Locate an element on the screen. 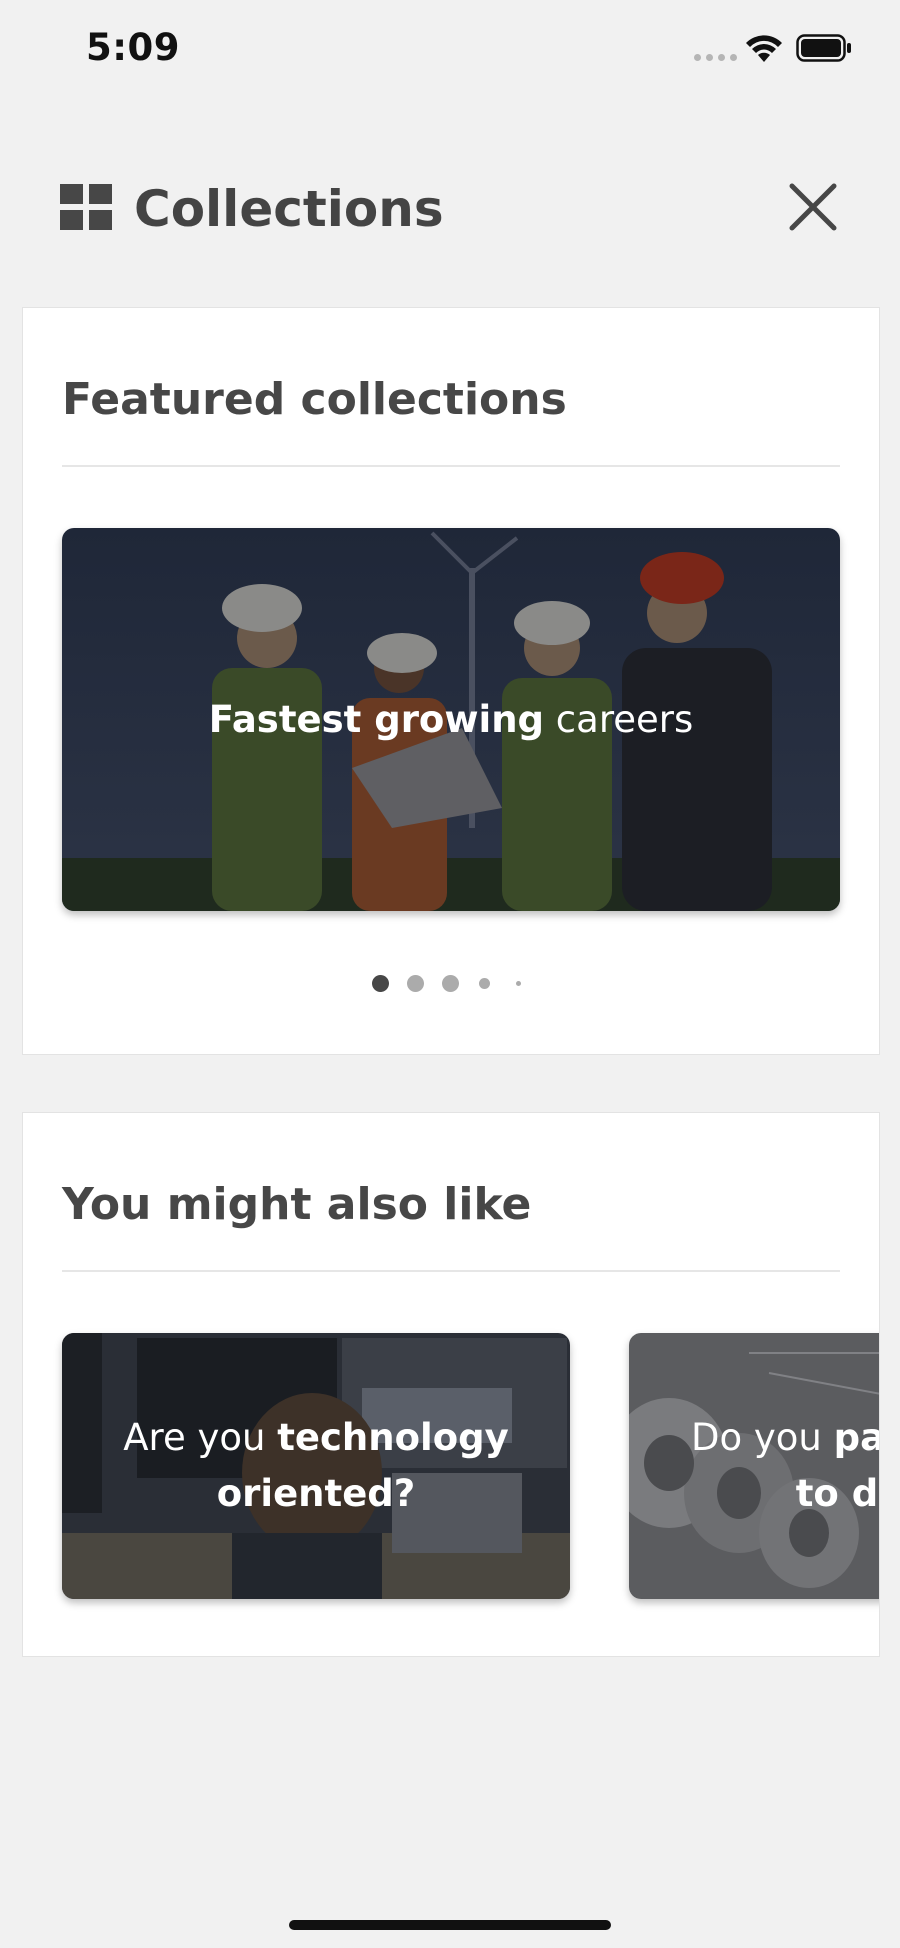 Image resolution: width=900 pixels, height=1948 pixels. close-button is located at coordinates (813, 207).